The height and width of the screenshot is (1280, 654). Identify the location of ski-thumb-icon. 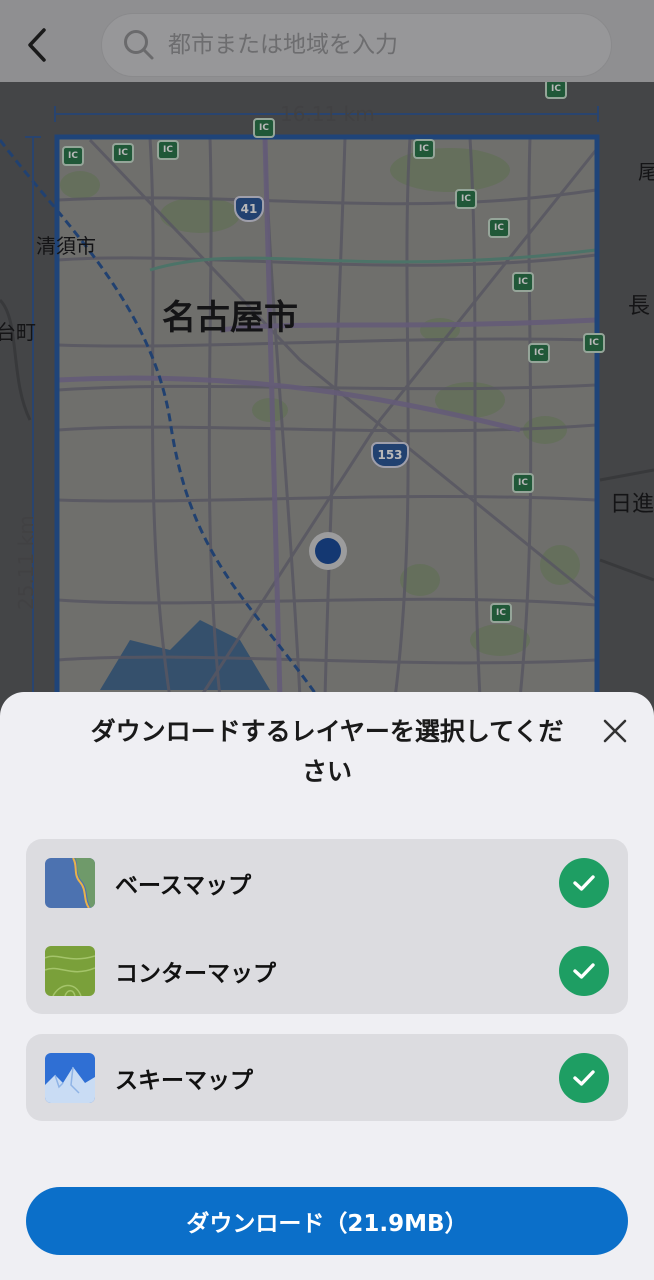
(70, 1077).